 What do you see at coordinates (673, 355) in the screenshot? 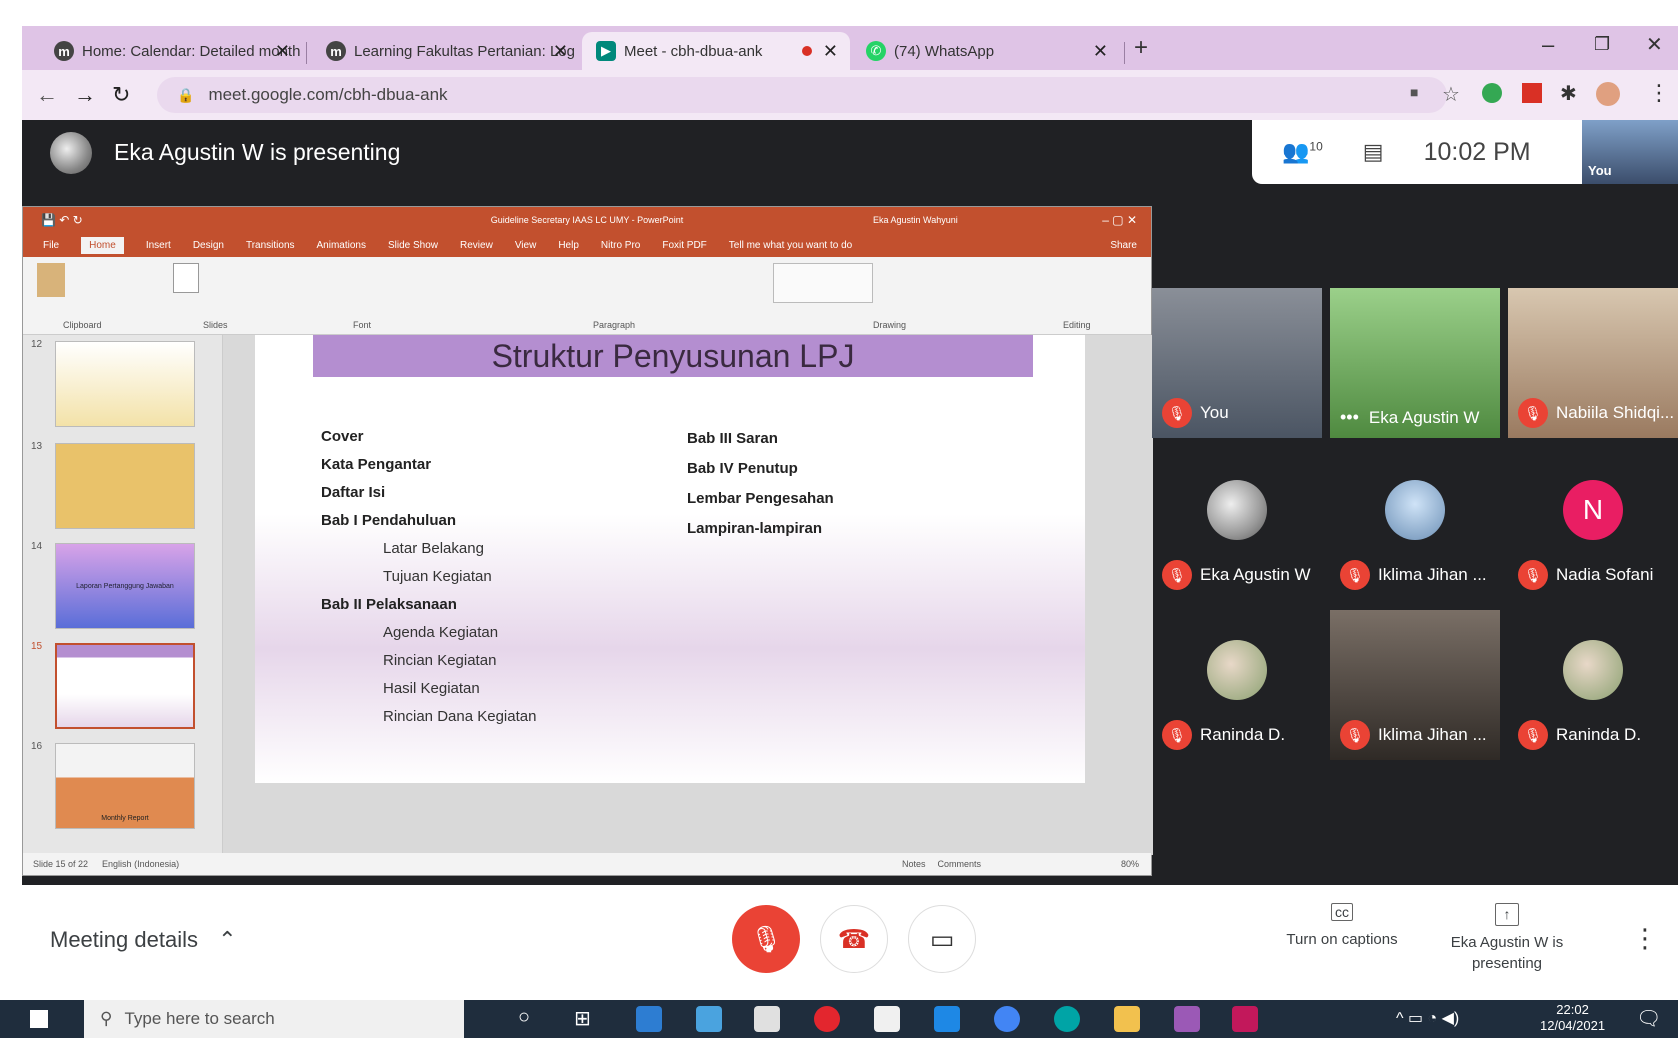
I see `slide-title: Struktur Penyusunan LPJ` at bounding box center [673, 355].